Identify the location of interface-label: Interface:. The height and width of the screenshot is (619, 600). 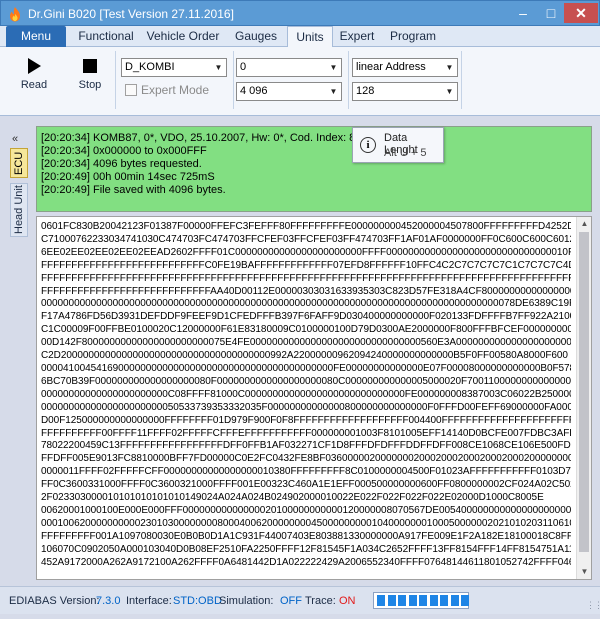
(149, 601).